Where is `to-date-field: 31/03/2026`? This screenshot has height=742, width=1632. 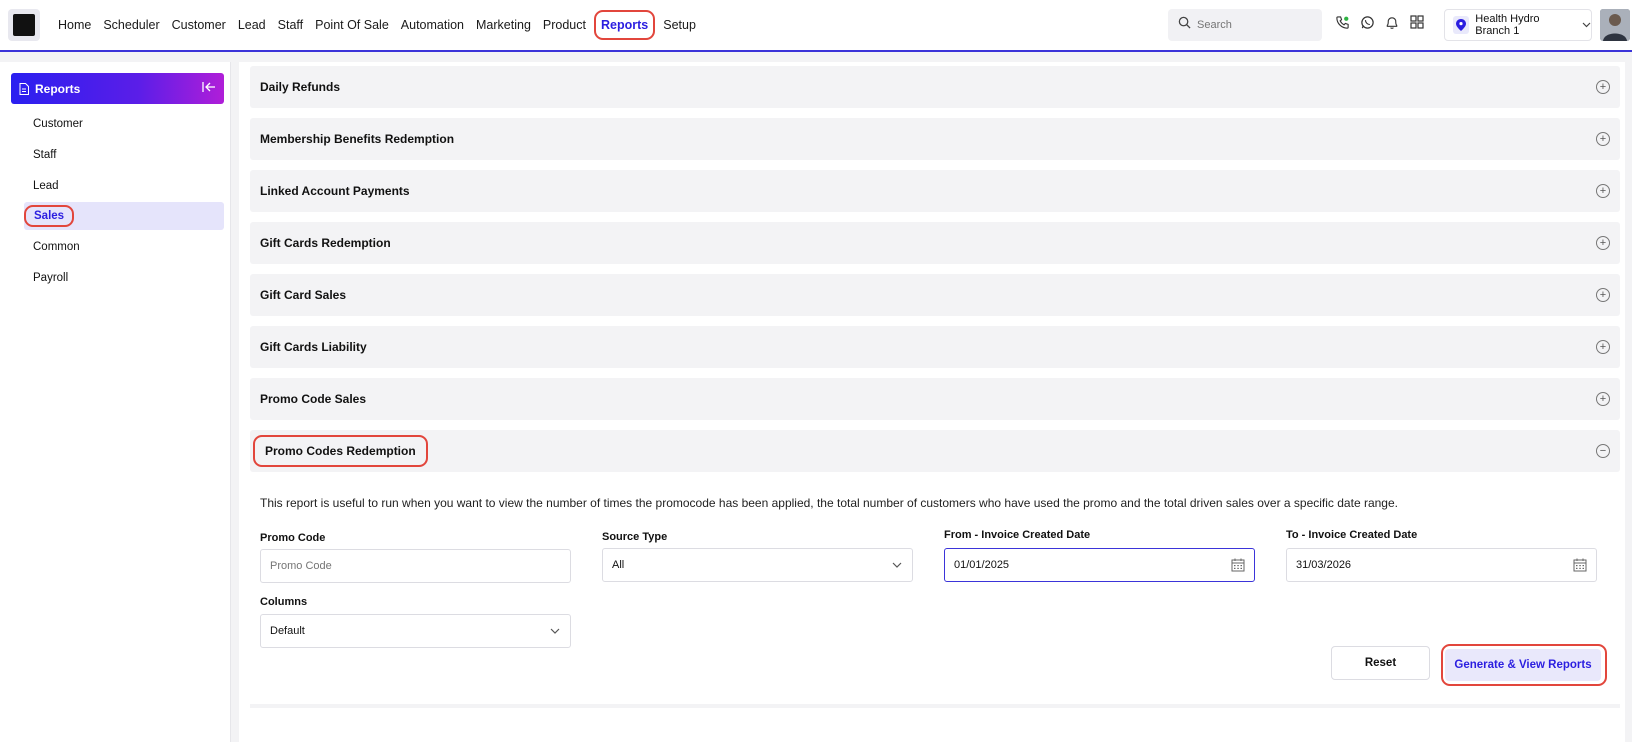
to-date-field: 31/03/2026 is located at coordinates (1441, 565).